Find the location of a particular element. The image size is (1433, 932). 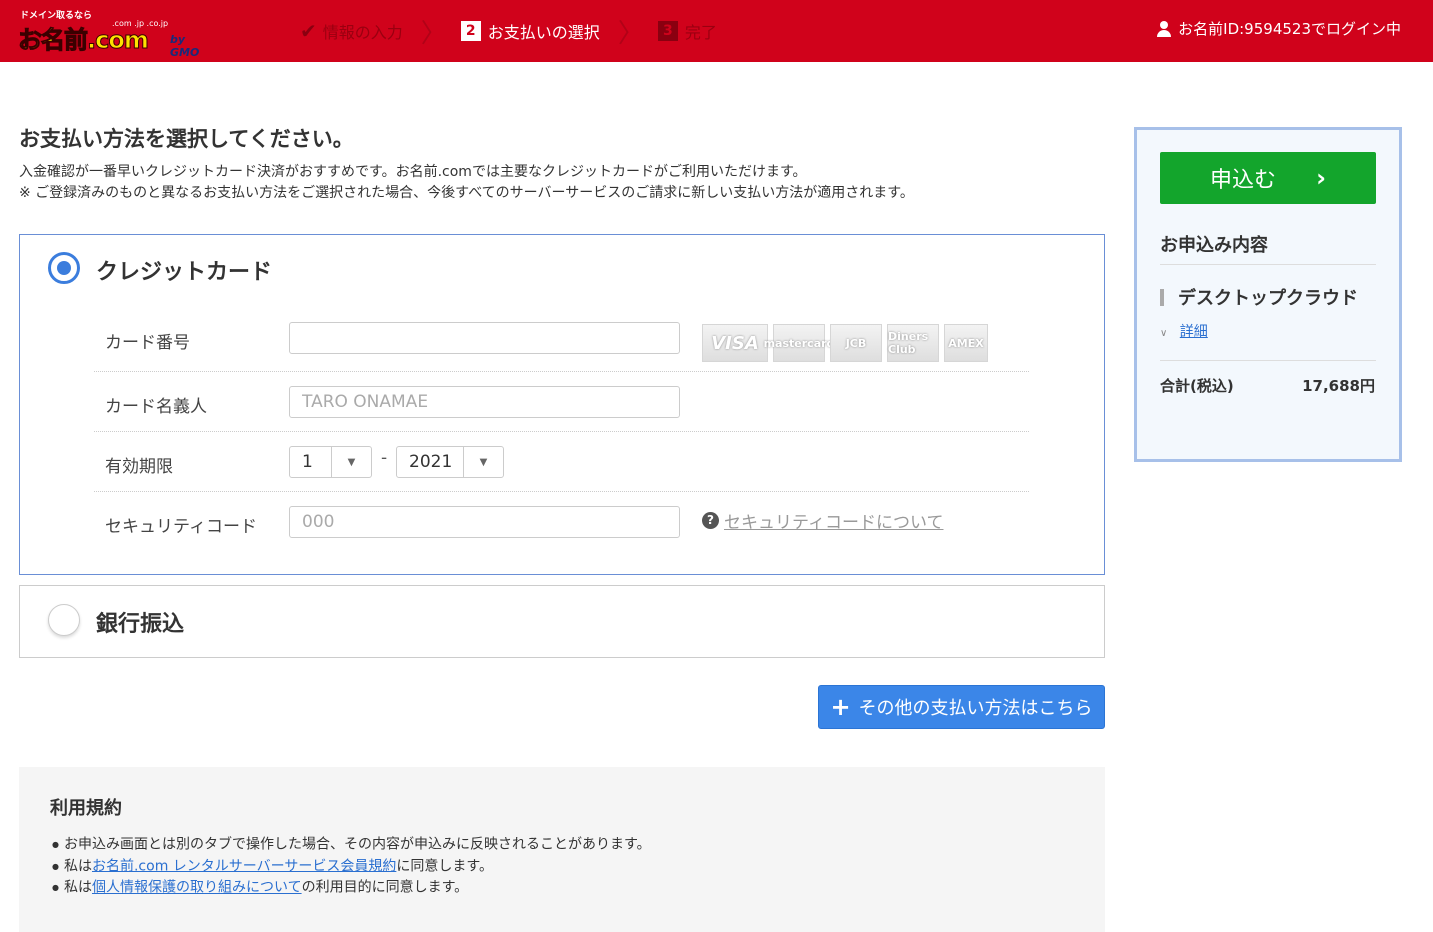

other-payment-label: その他の支払い方法はこちら is located at coordinates (975, 708).